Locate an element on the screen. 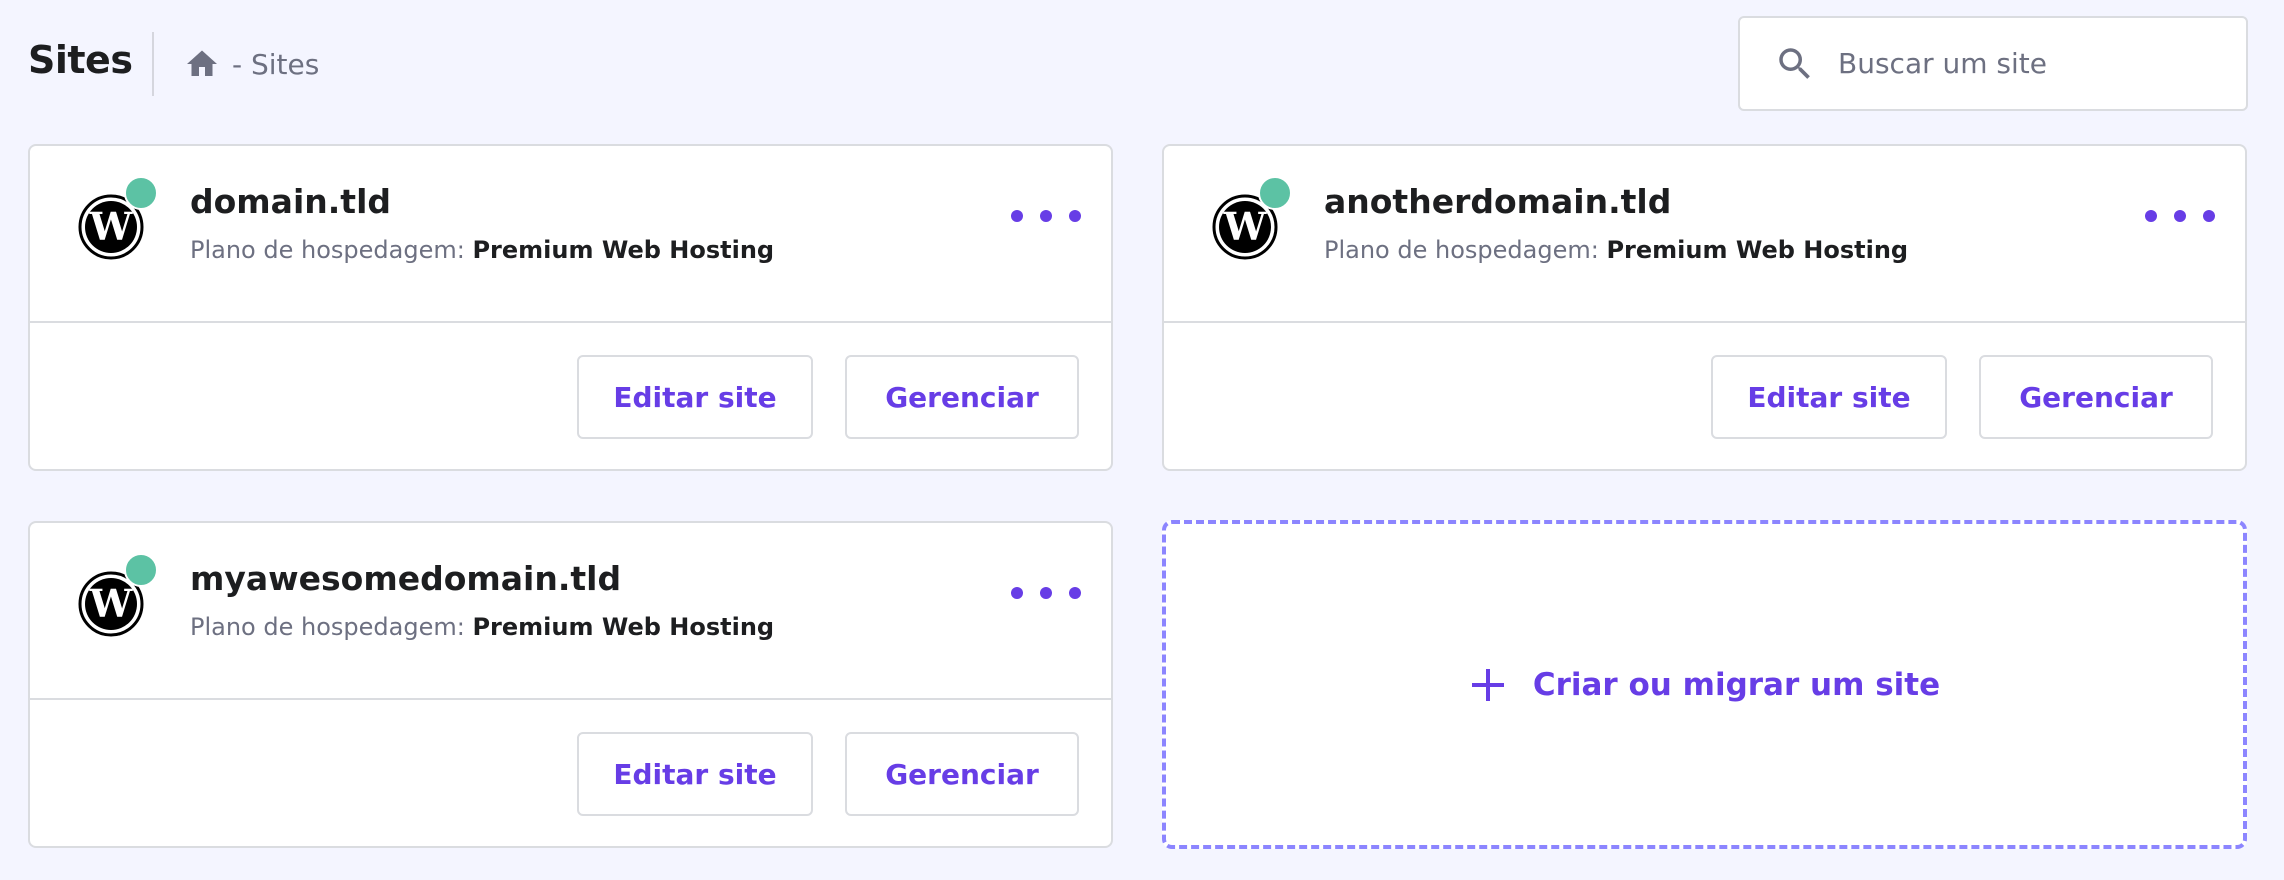 The height and width of the screenshot is (880, 2284). search-input is located at coordinates (2028, 63).